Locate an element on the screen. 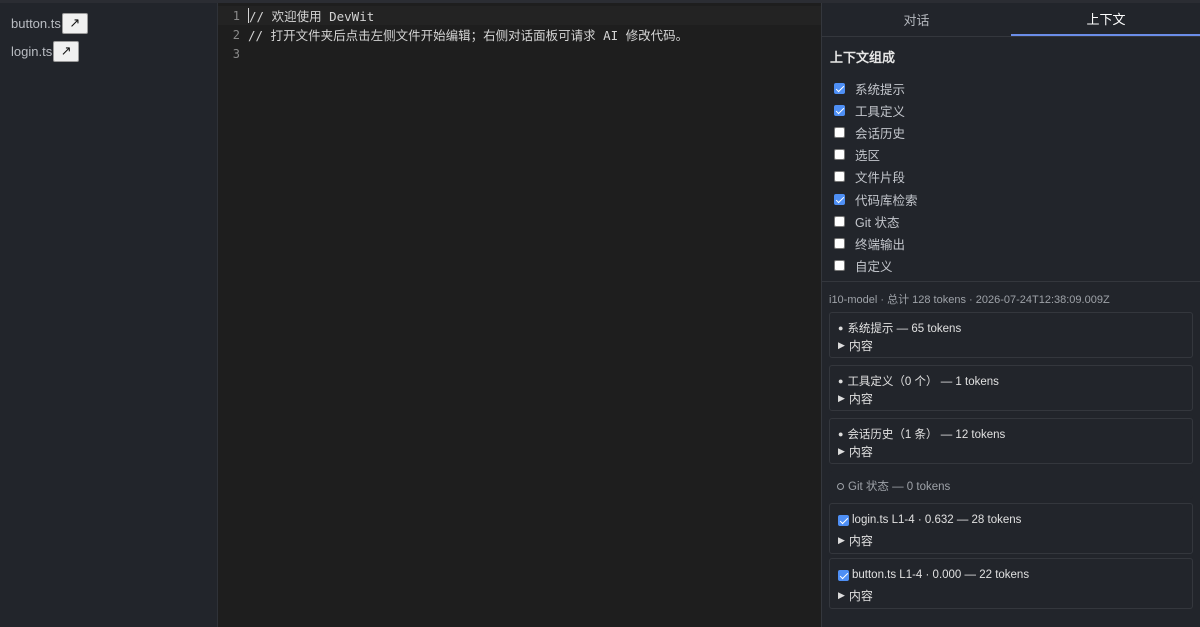 Image resolution: width=1200 pixels, height=627 pixels. card-header: ● 工具定义（0 个） — 1 tokens is located at coordinates (918, 381).